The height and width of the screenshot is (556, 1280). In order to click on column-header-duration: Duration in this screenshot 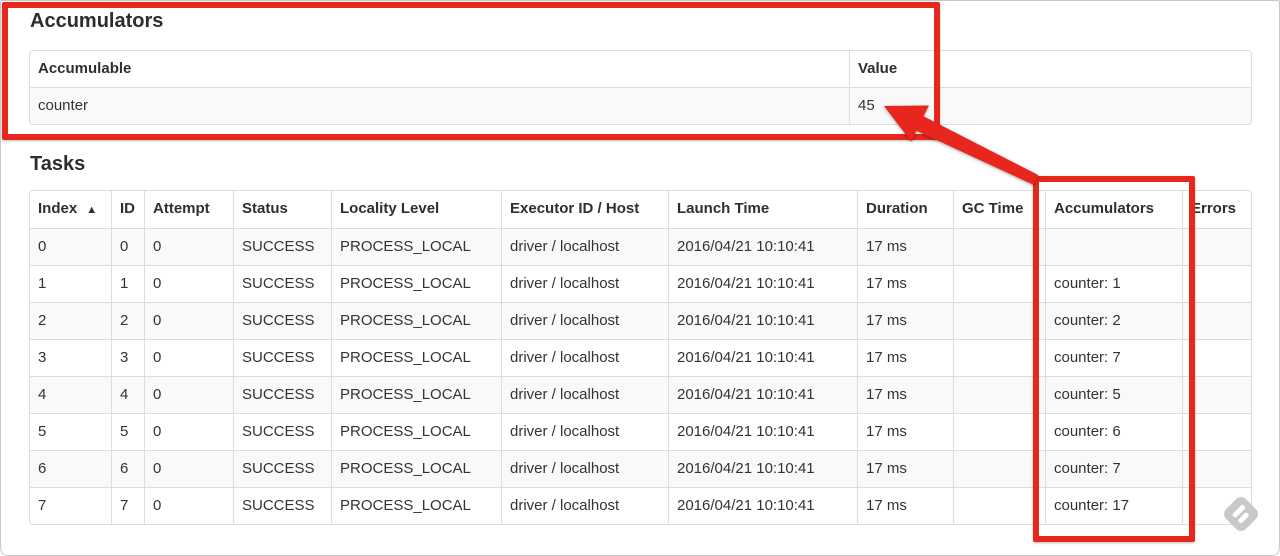, I will do `click(905, 209)`.